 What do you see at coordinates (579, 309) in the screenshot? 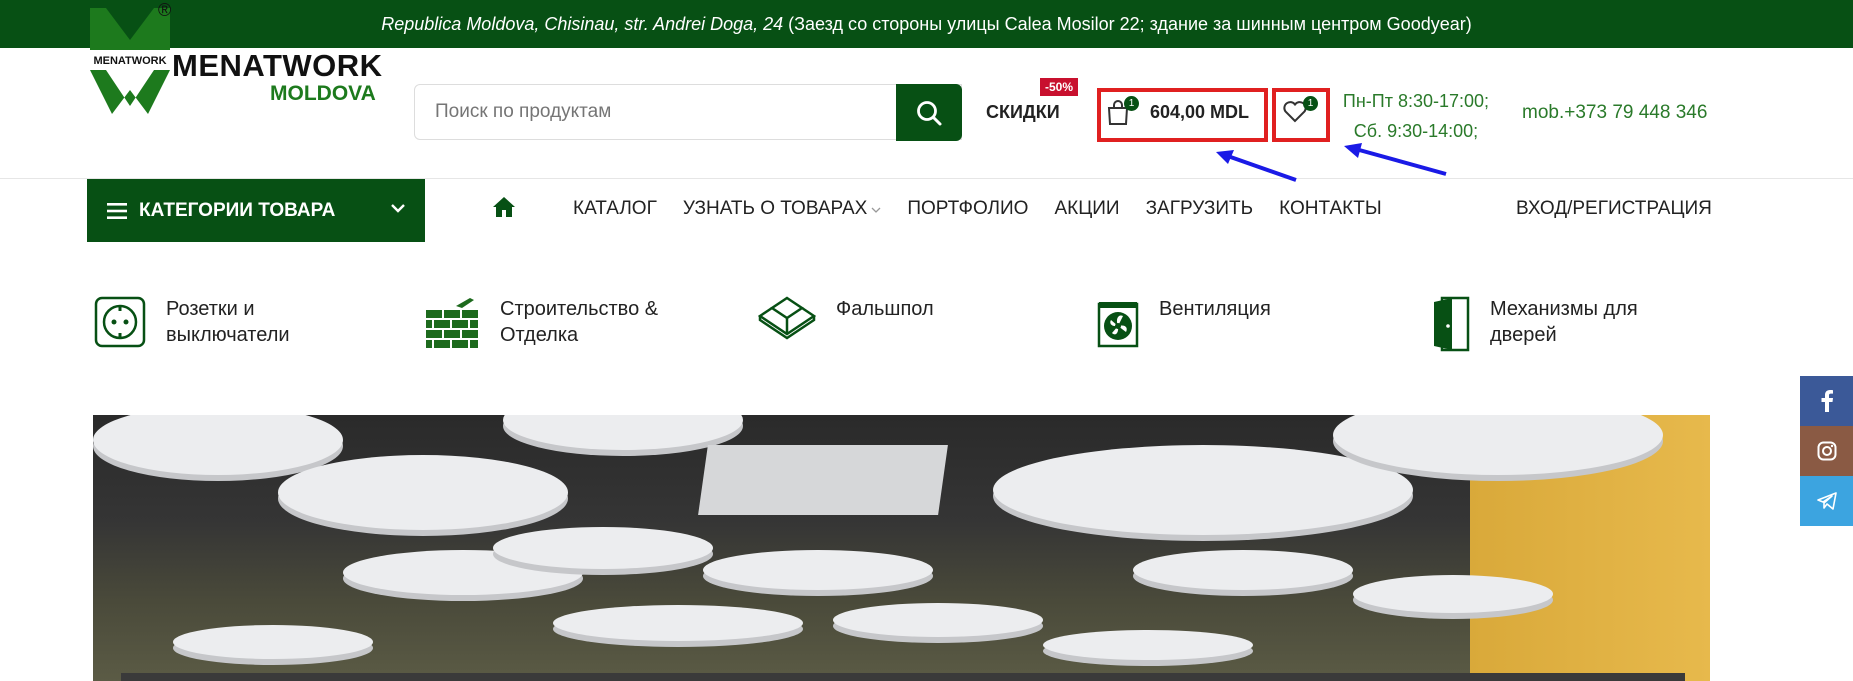
I see `category-label: Строительство &` at bounding box center [579, 309].